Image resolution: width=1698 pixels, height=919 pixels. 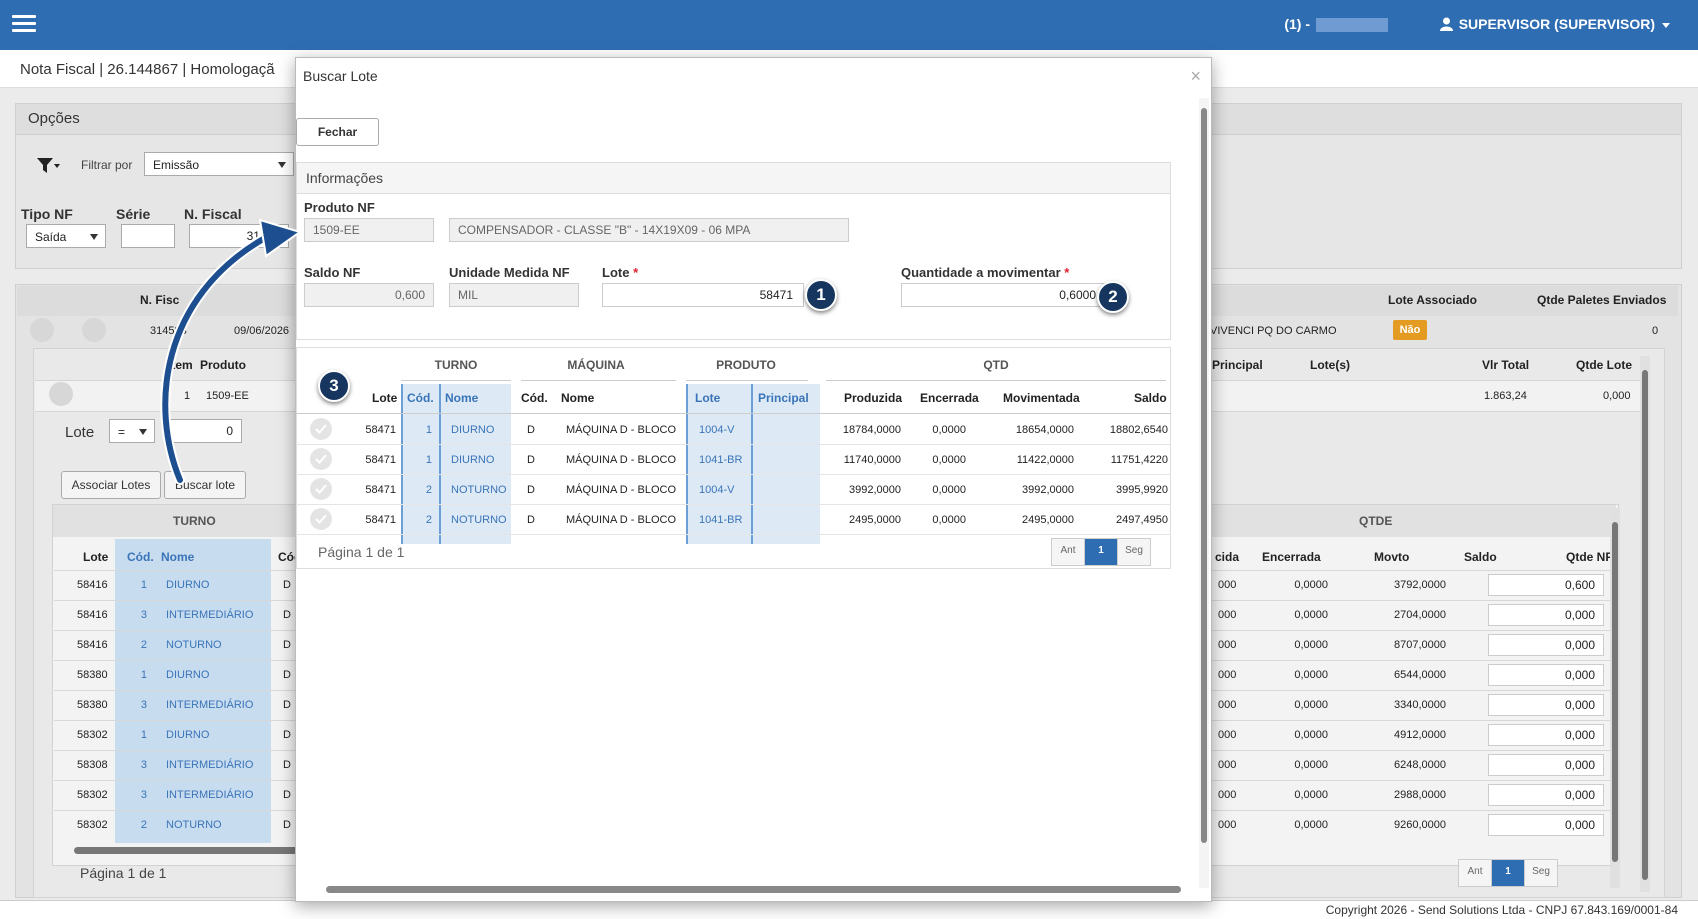 I want to click on modal-group-maquina: MÁQUINA, so click(x=596, y=365).